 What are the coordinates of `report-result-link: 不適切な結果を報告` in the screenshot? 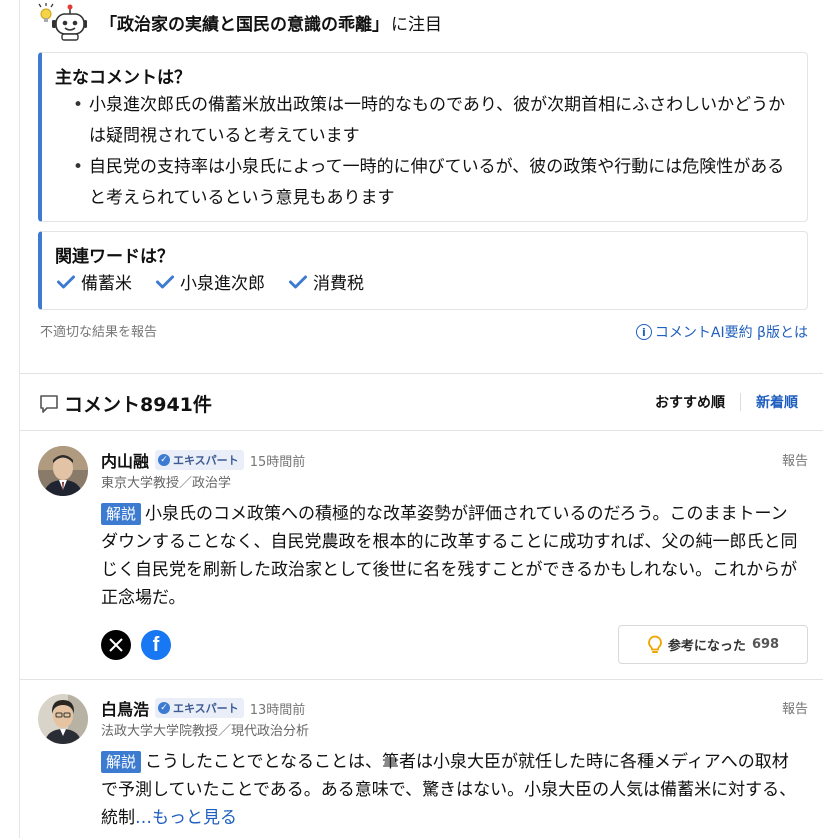 It's located at (98, 330).